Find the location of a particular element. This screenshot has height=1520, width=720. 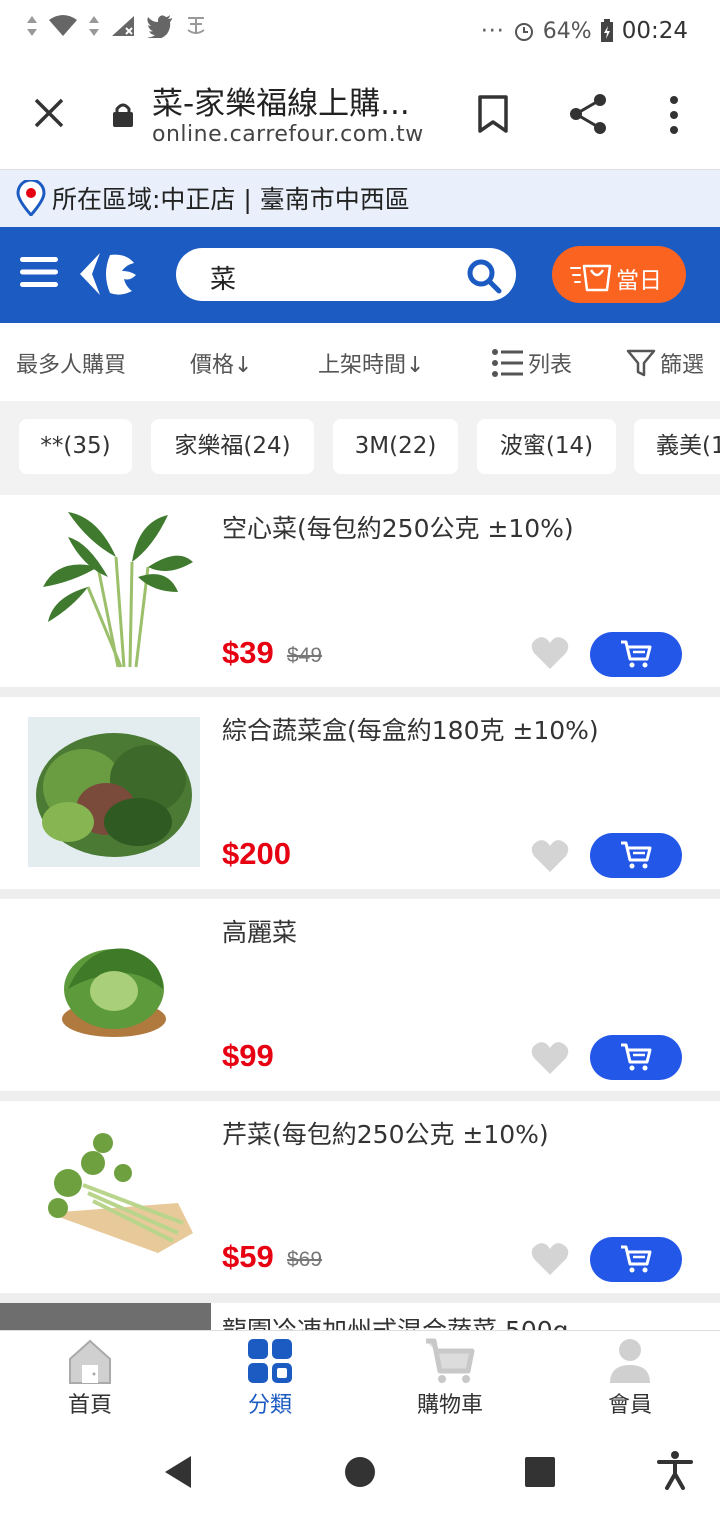

status-right: ··· 64% 00:24 is located at coordinates (584, 31).